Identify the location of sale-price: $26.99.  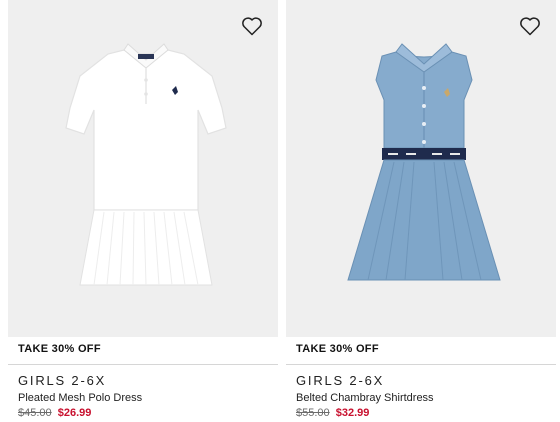
(74, 413).